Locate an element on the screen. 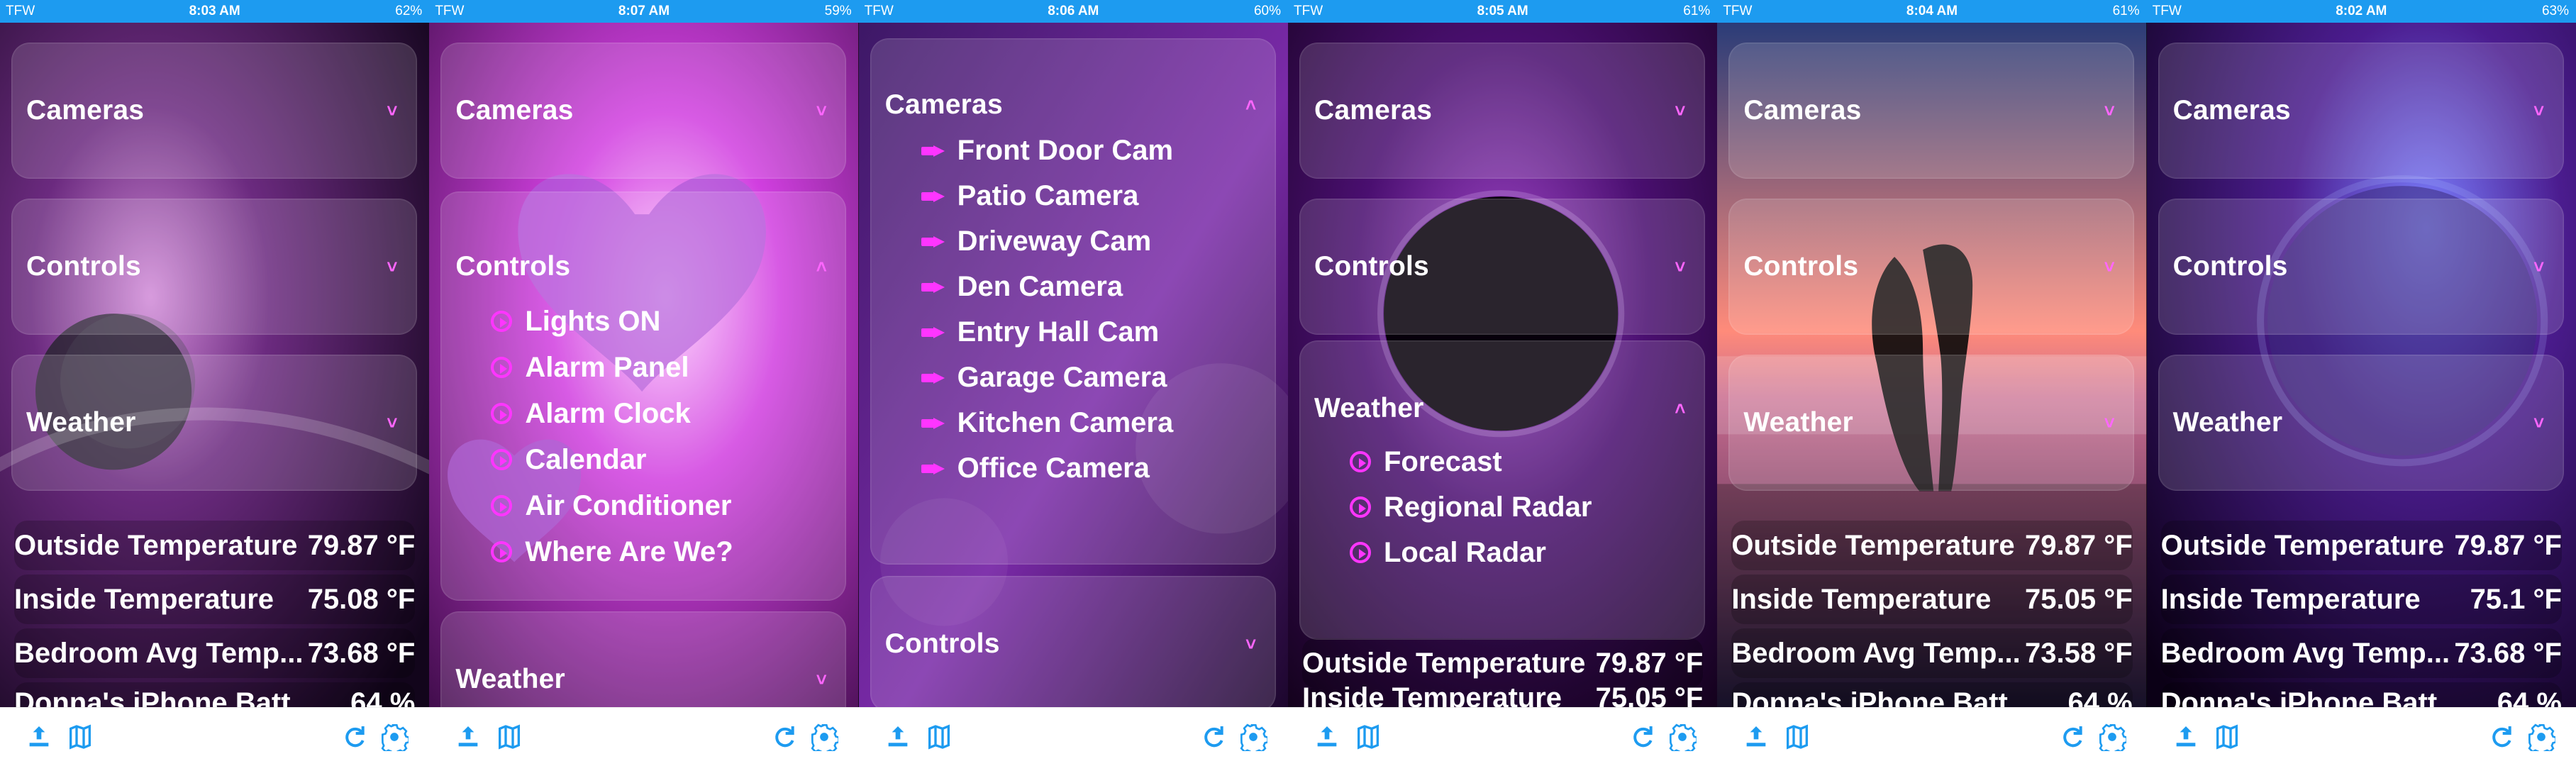 The image size is (2576, 766). tile-bedroom-temperature: Bedroom Avg Temp... 73.58 °F is located at coordinates (1932, 653).